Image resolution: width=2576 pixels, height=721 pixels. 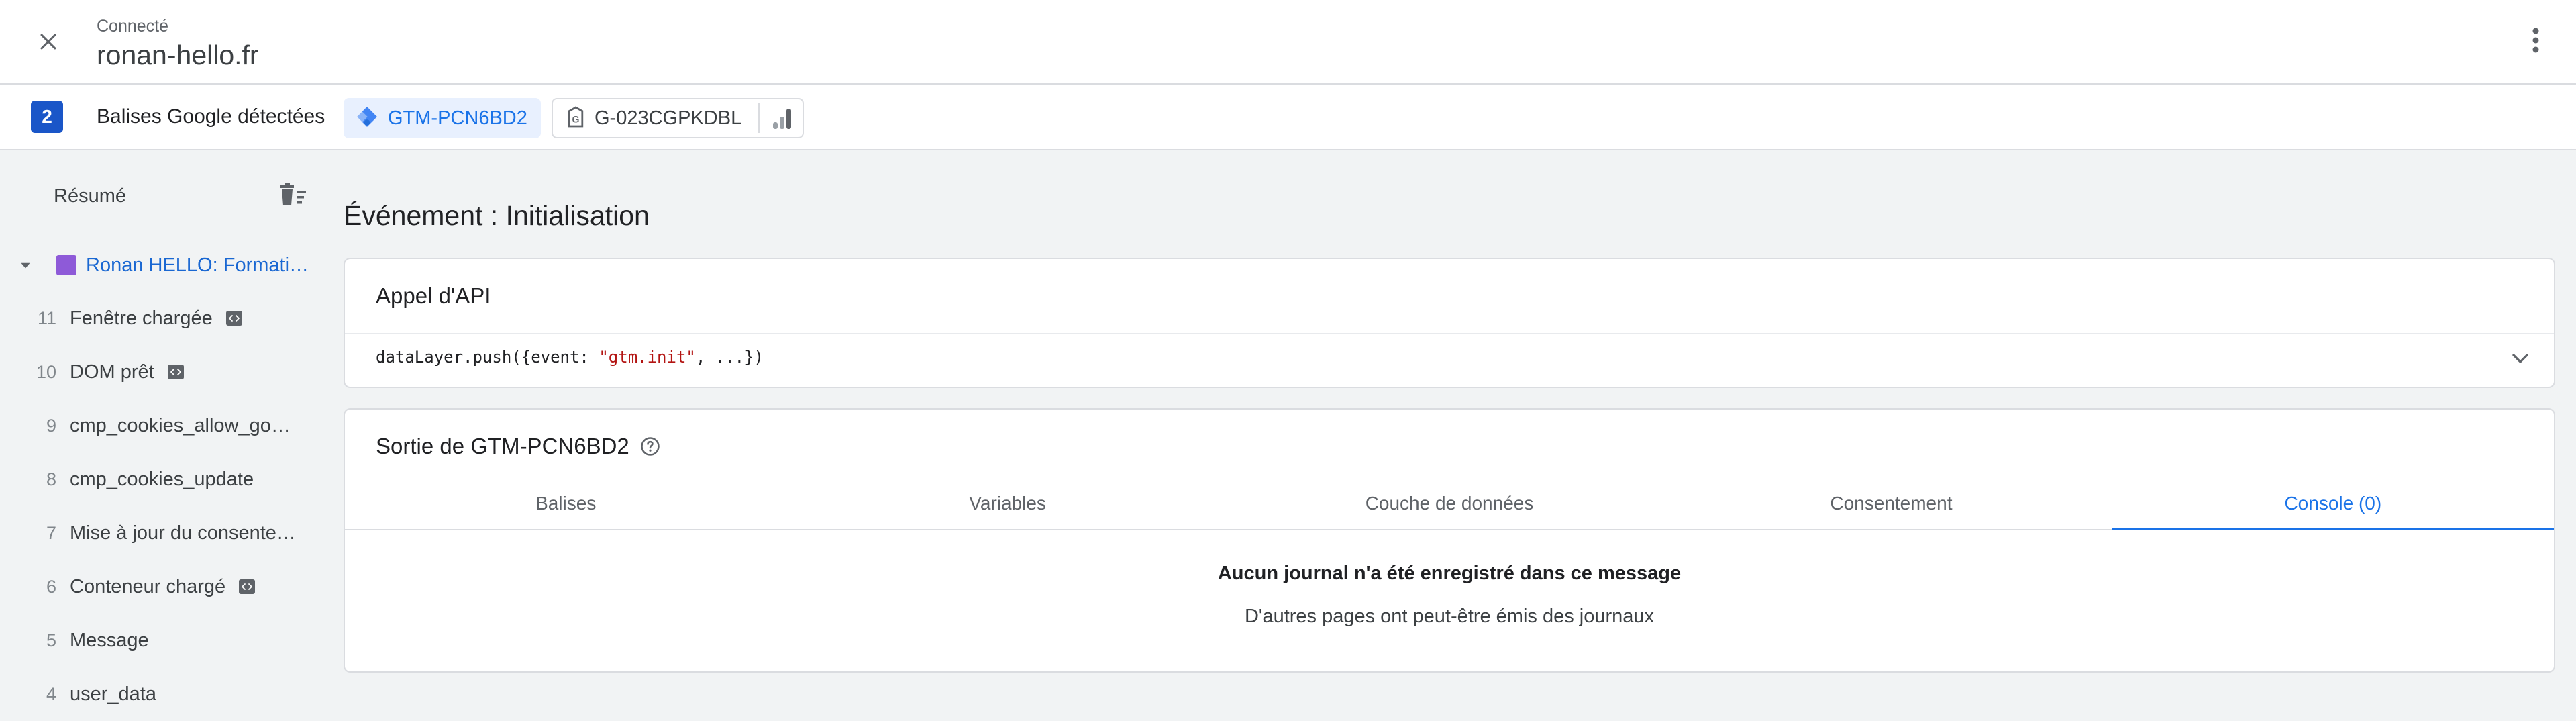 What do you see at coordinates (51, 425) in the screenshot?
I see `event-number: 9` at bounding box center [51, 425].